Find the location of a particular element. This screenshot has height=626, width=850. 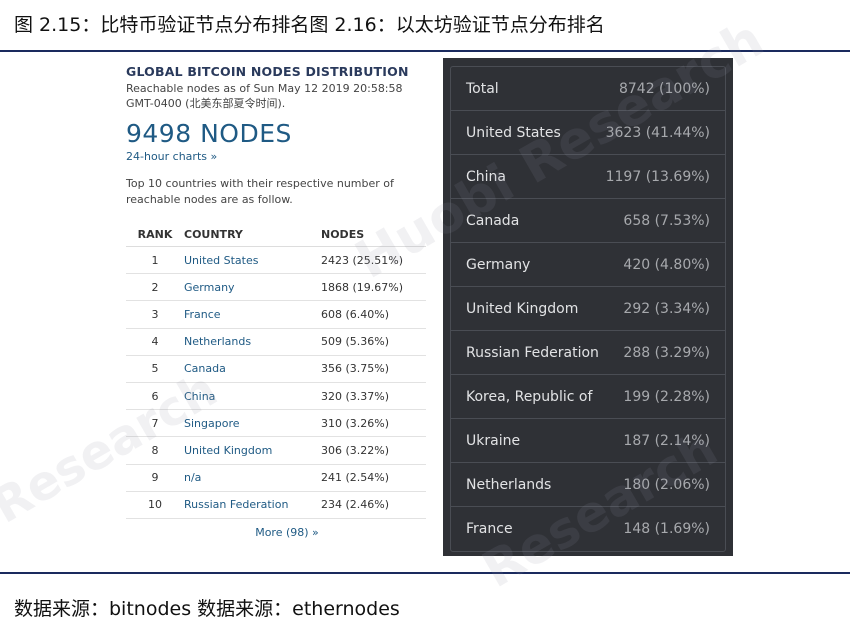

table-row: 6 China 320 (3.37%) is located at coordinates (276, 396).